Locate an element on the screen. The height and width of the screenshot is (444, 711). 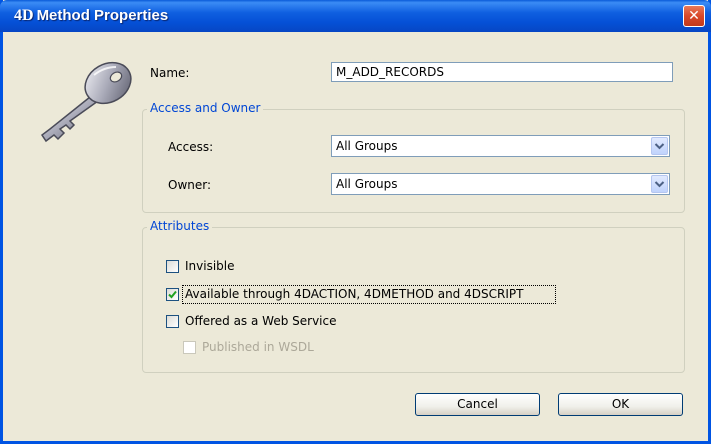
close-icon: ✕ is located at coordinates (694, 16).